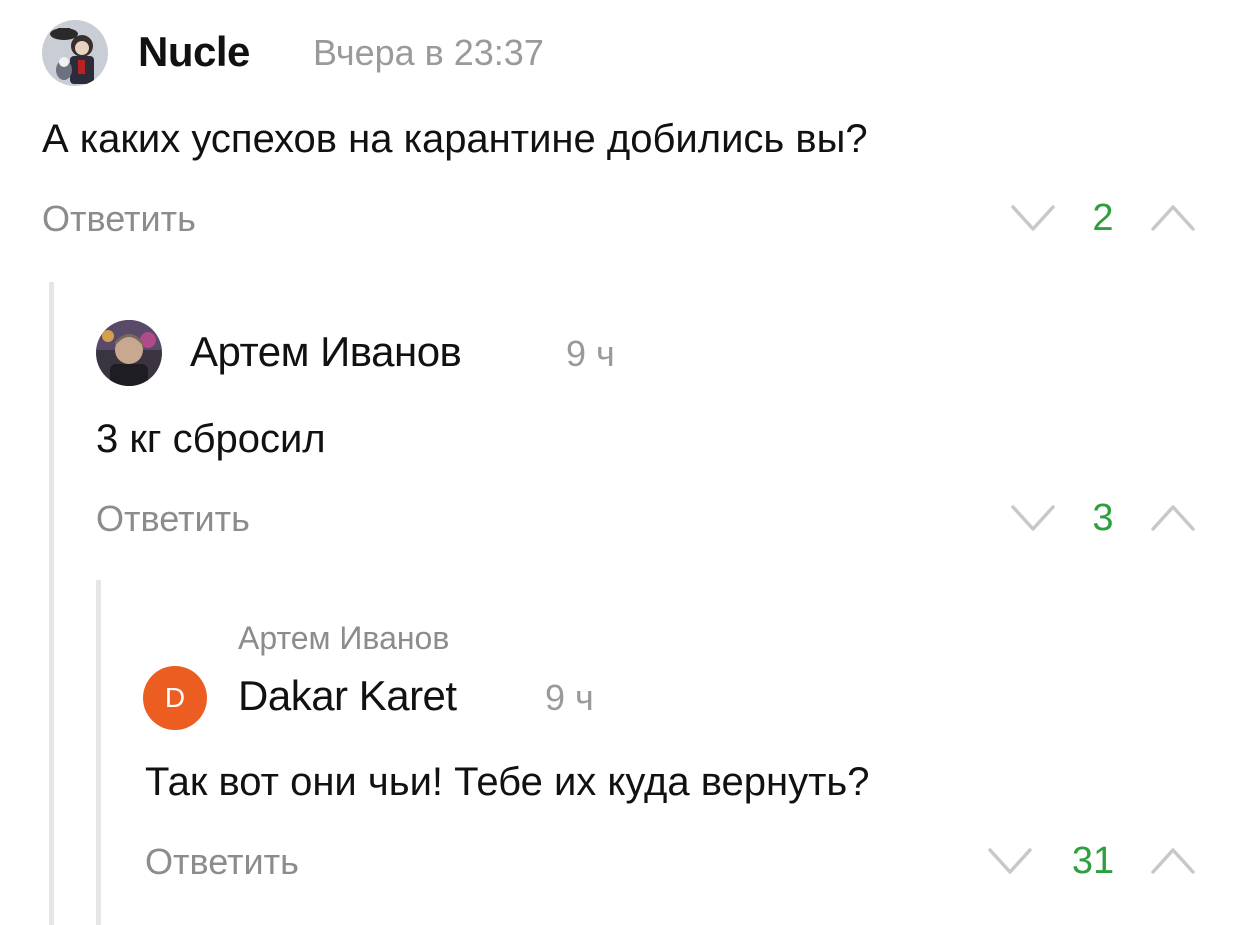 This screenshot has height=925, width=1242. What do you see at coordinates (1093, 861) in the screenshot?
I see `vote-score: 31` at bounding box center [1093, 861].